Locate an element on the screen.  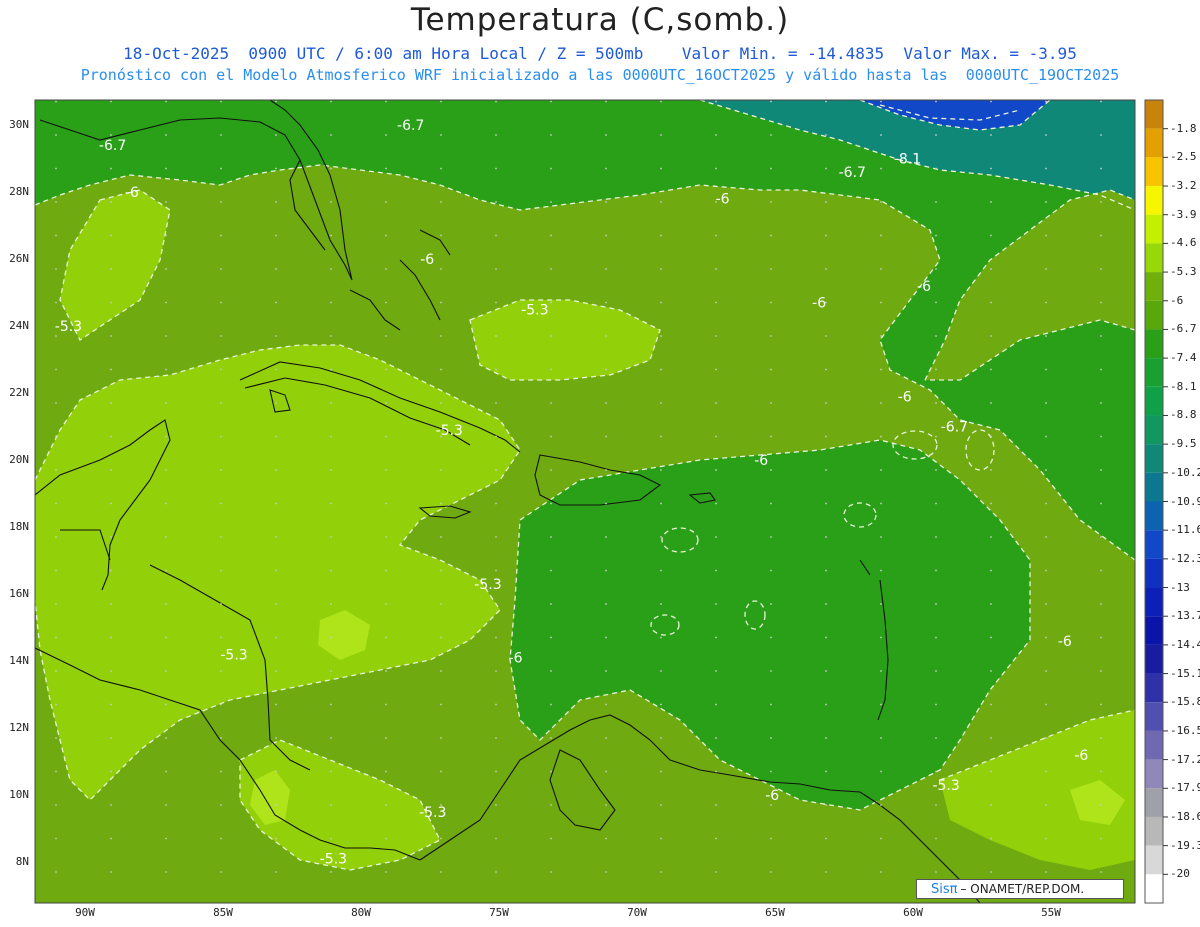
colorbar-label: -3.2 is located at coordinates (1183, 186).